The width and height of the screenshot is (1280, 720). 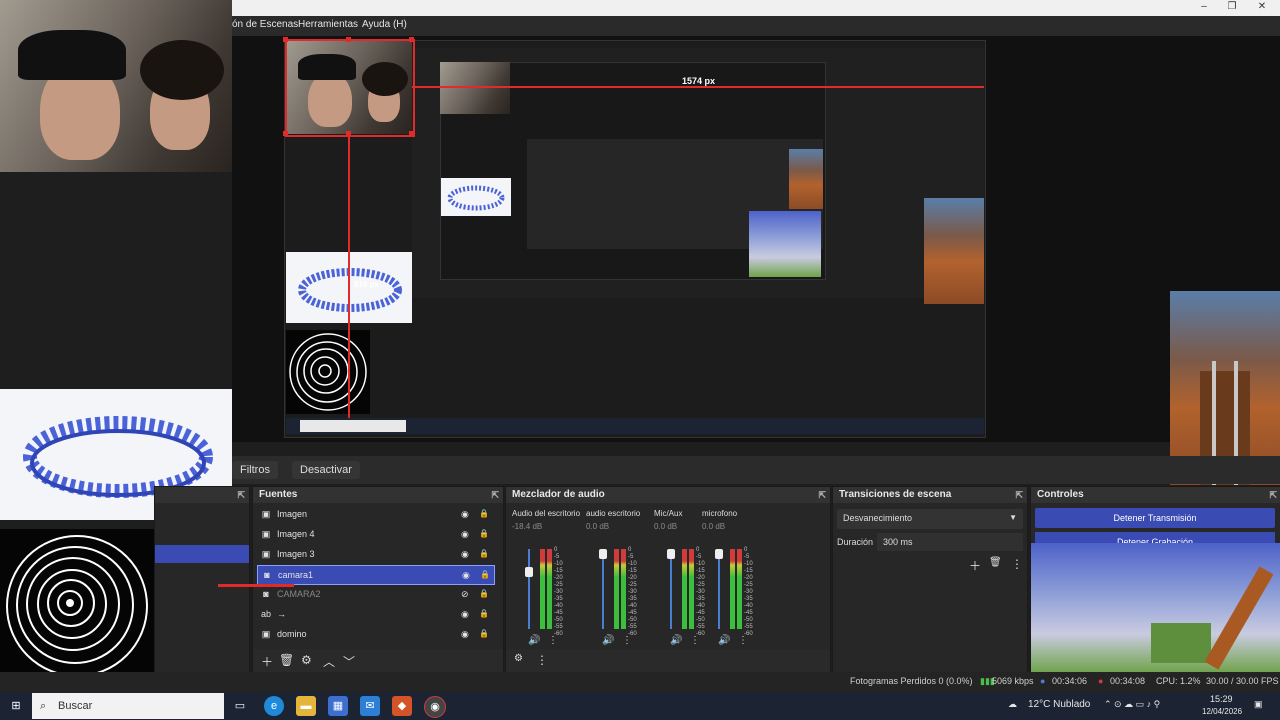 I want to click on source-item: ◙ camara1 ◉ 🔒, so click(x=376, y=575).